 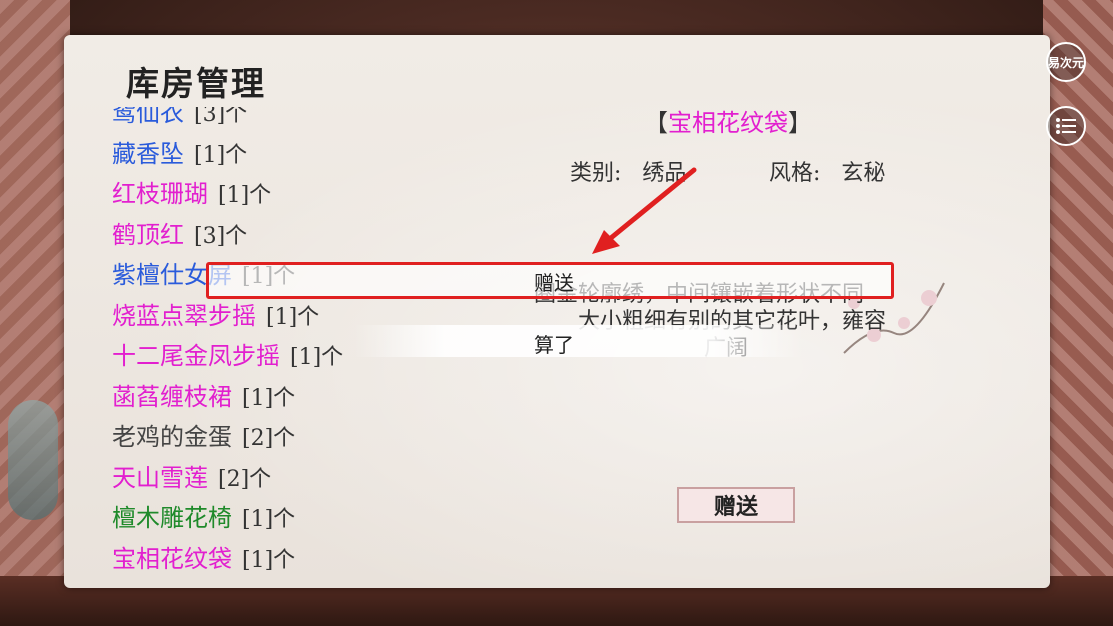 What do you see at coordinates (172, 518) in the screenshot?
I see `inventory-item-name: 檀木雕花椅` at bounding box center [172, 518].